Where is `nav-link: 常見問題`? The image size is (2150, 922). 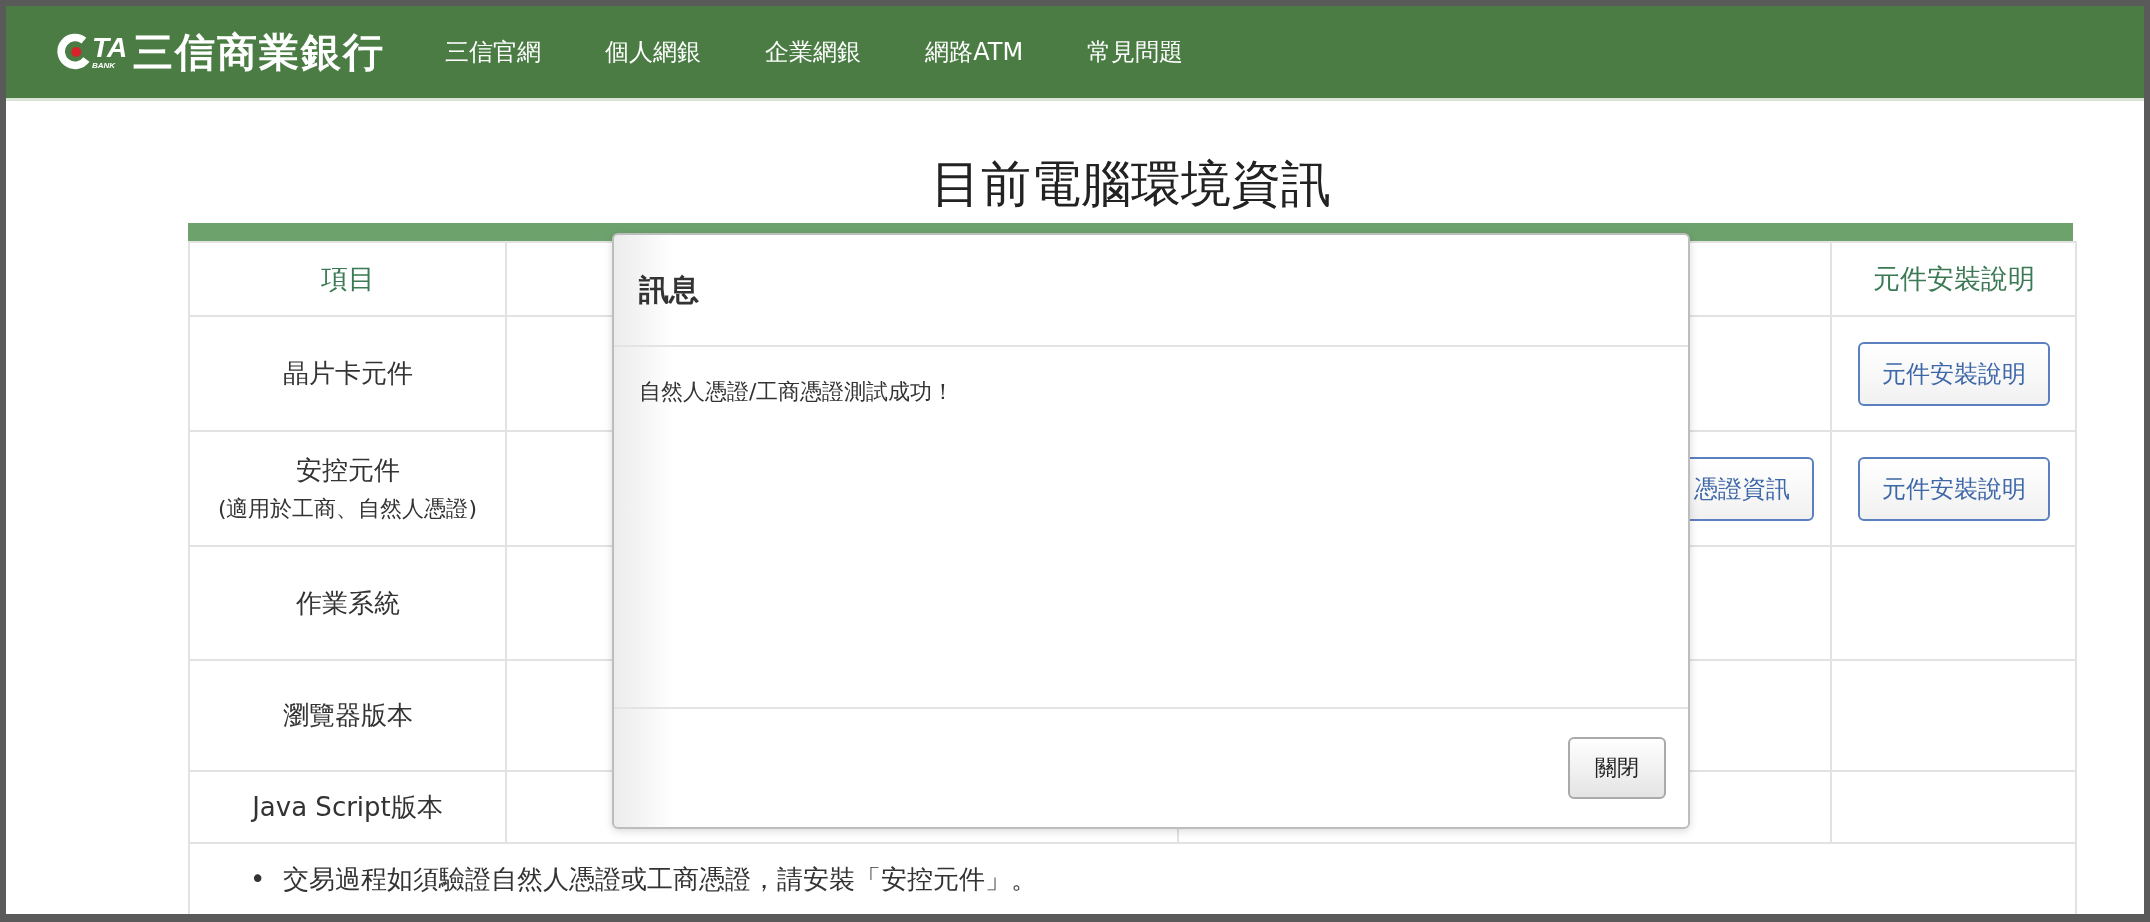
nav-link: 常見問題 is located at coordinates (1135, 52).